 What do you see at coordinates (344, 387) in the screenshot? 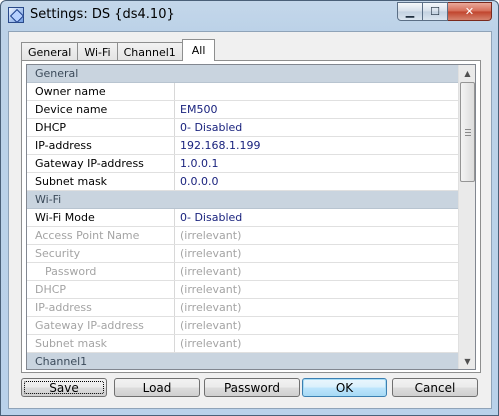
I see `ok-button: OK` at bounding box center [344, 387].